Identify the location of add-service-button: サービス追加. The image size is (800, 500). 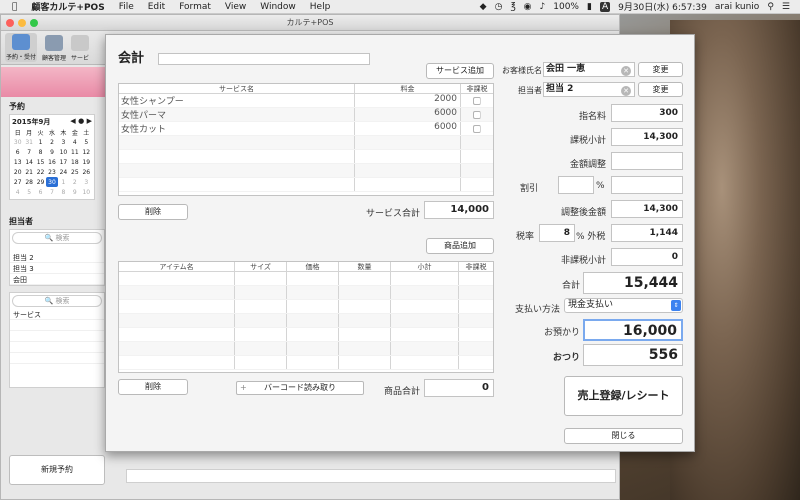
(460, 71).